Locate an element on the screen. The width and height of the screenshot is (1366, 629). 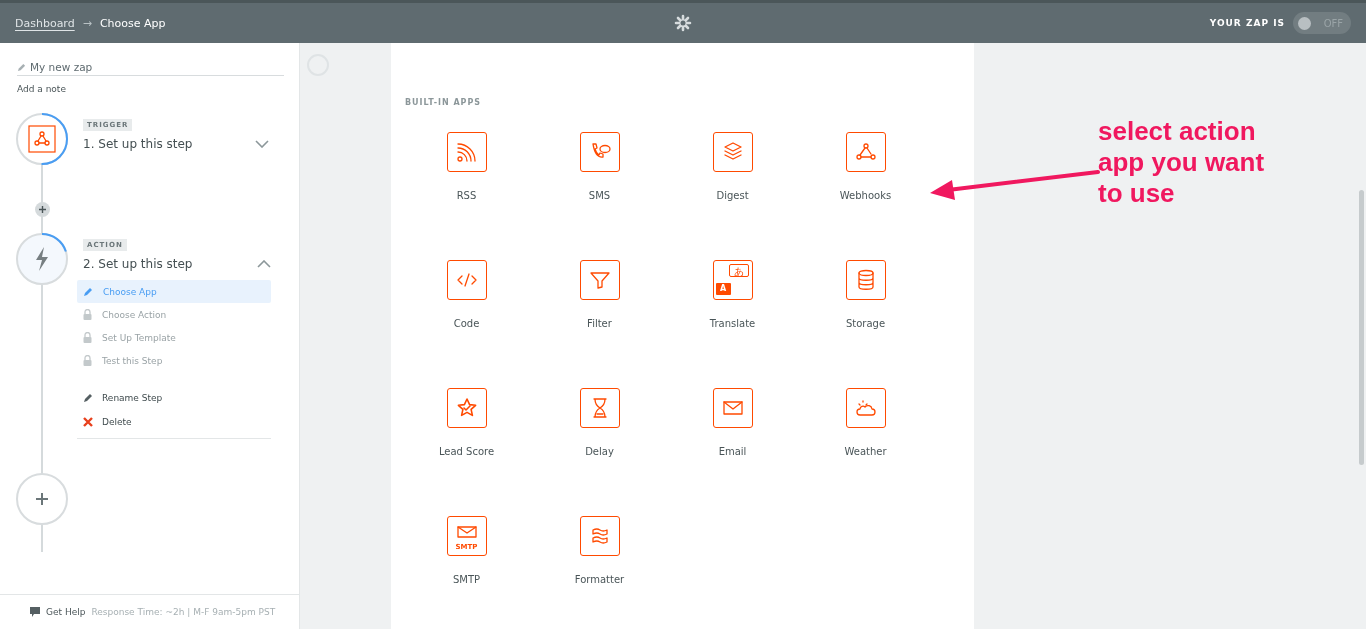
app-option: あ A Translate is located at coordinates (732, 324).